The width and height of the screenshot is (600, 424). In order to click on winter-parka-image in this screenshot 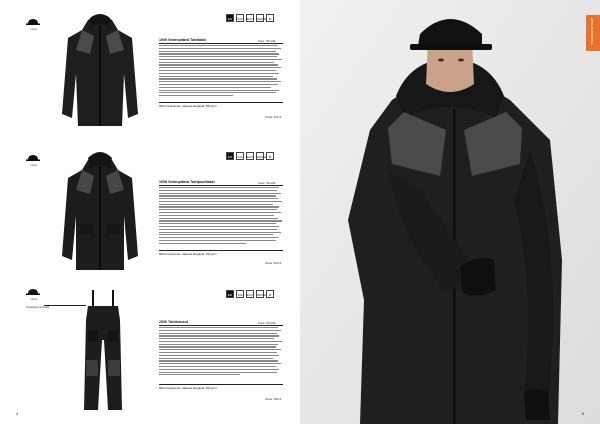, I will do `click(100, 211)`.